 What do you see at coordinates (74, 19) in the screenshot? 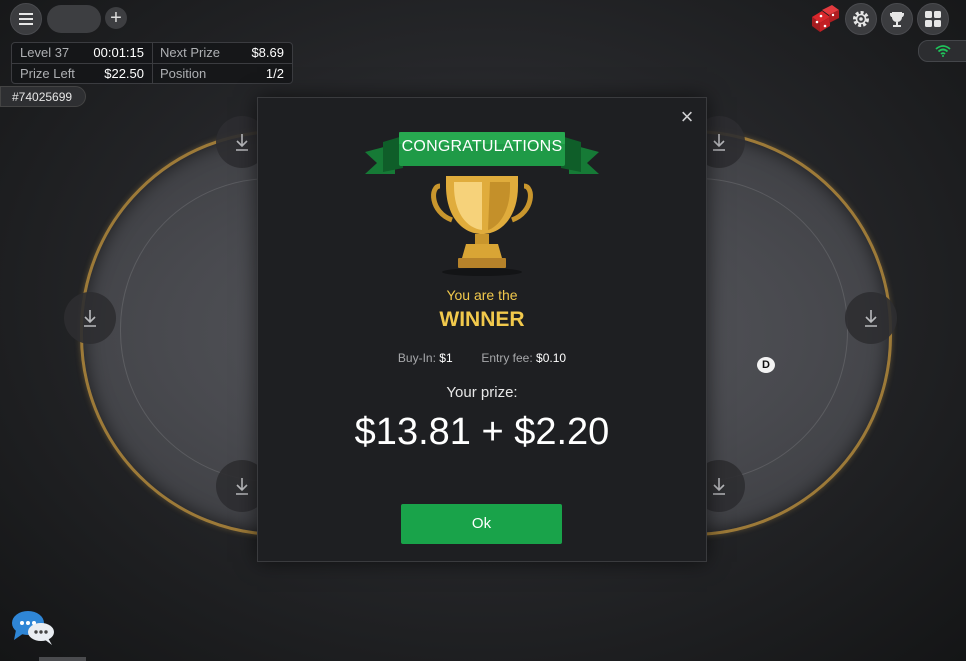
I see `table-tab` at bounding box center [74, 19].